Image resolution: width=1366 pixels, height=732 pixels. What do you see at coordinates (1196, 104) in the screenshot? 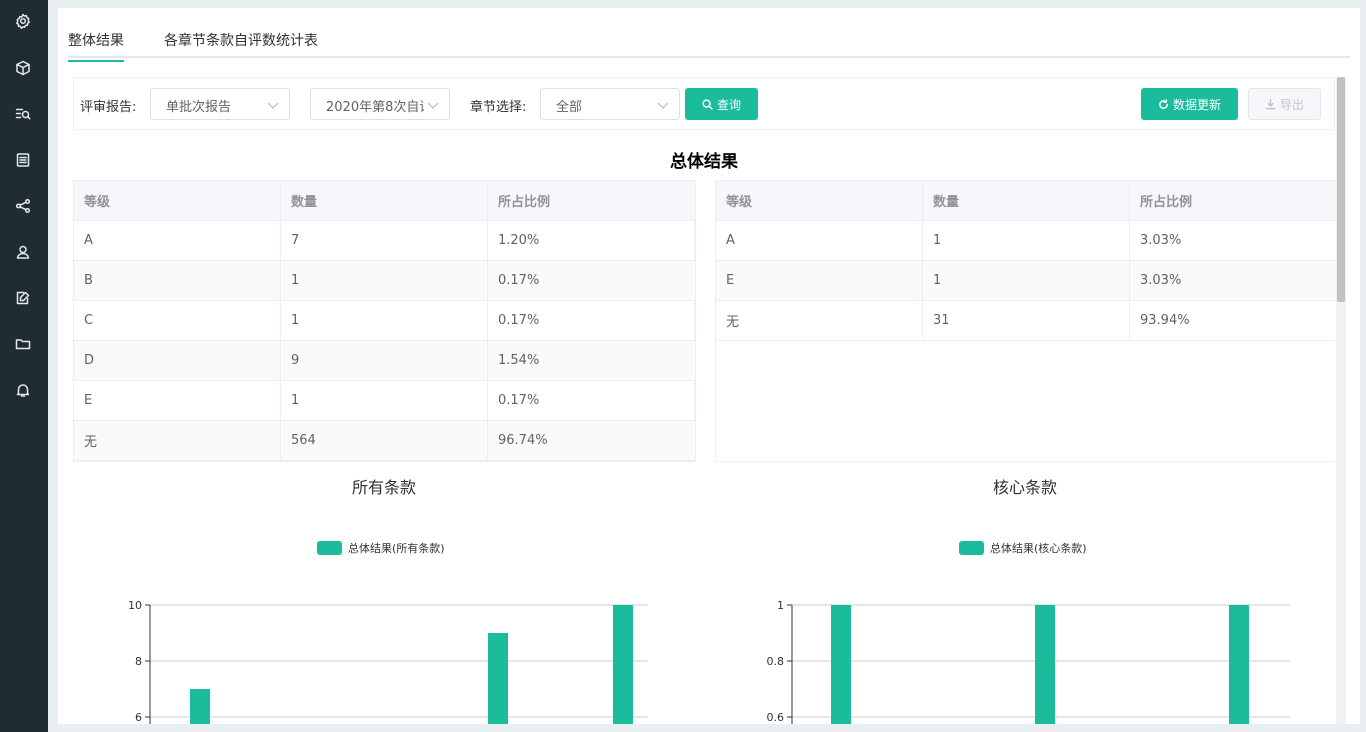
I see `data-update-label: 数据更新` at bounding box center [1196, 104].